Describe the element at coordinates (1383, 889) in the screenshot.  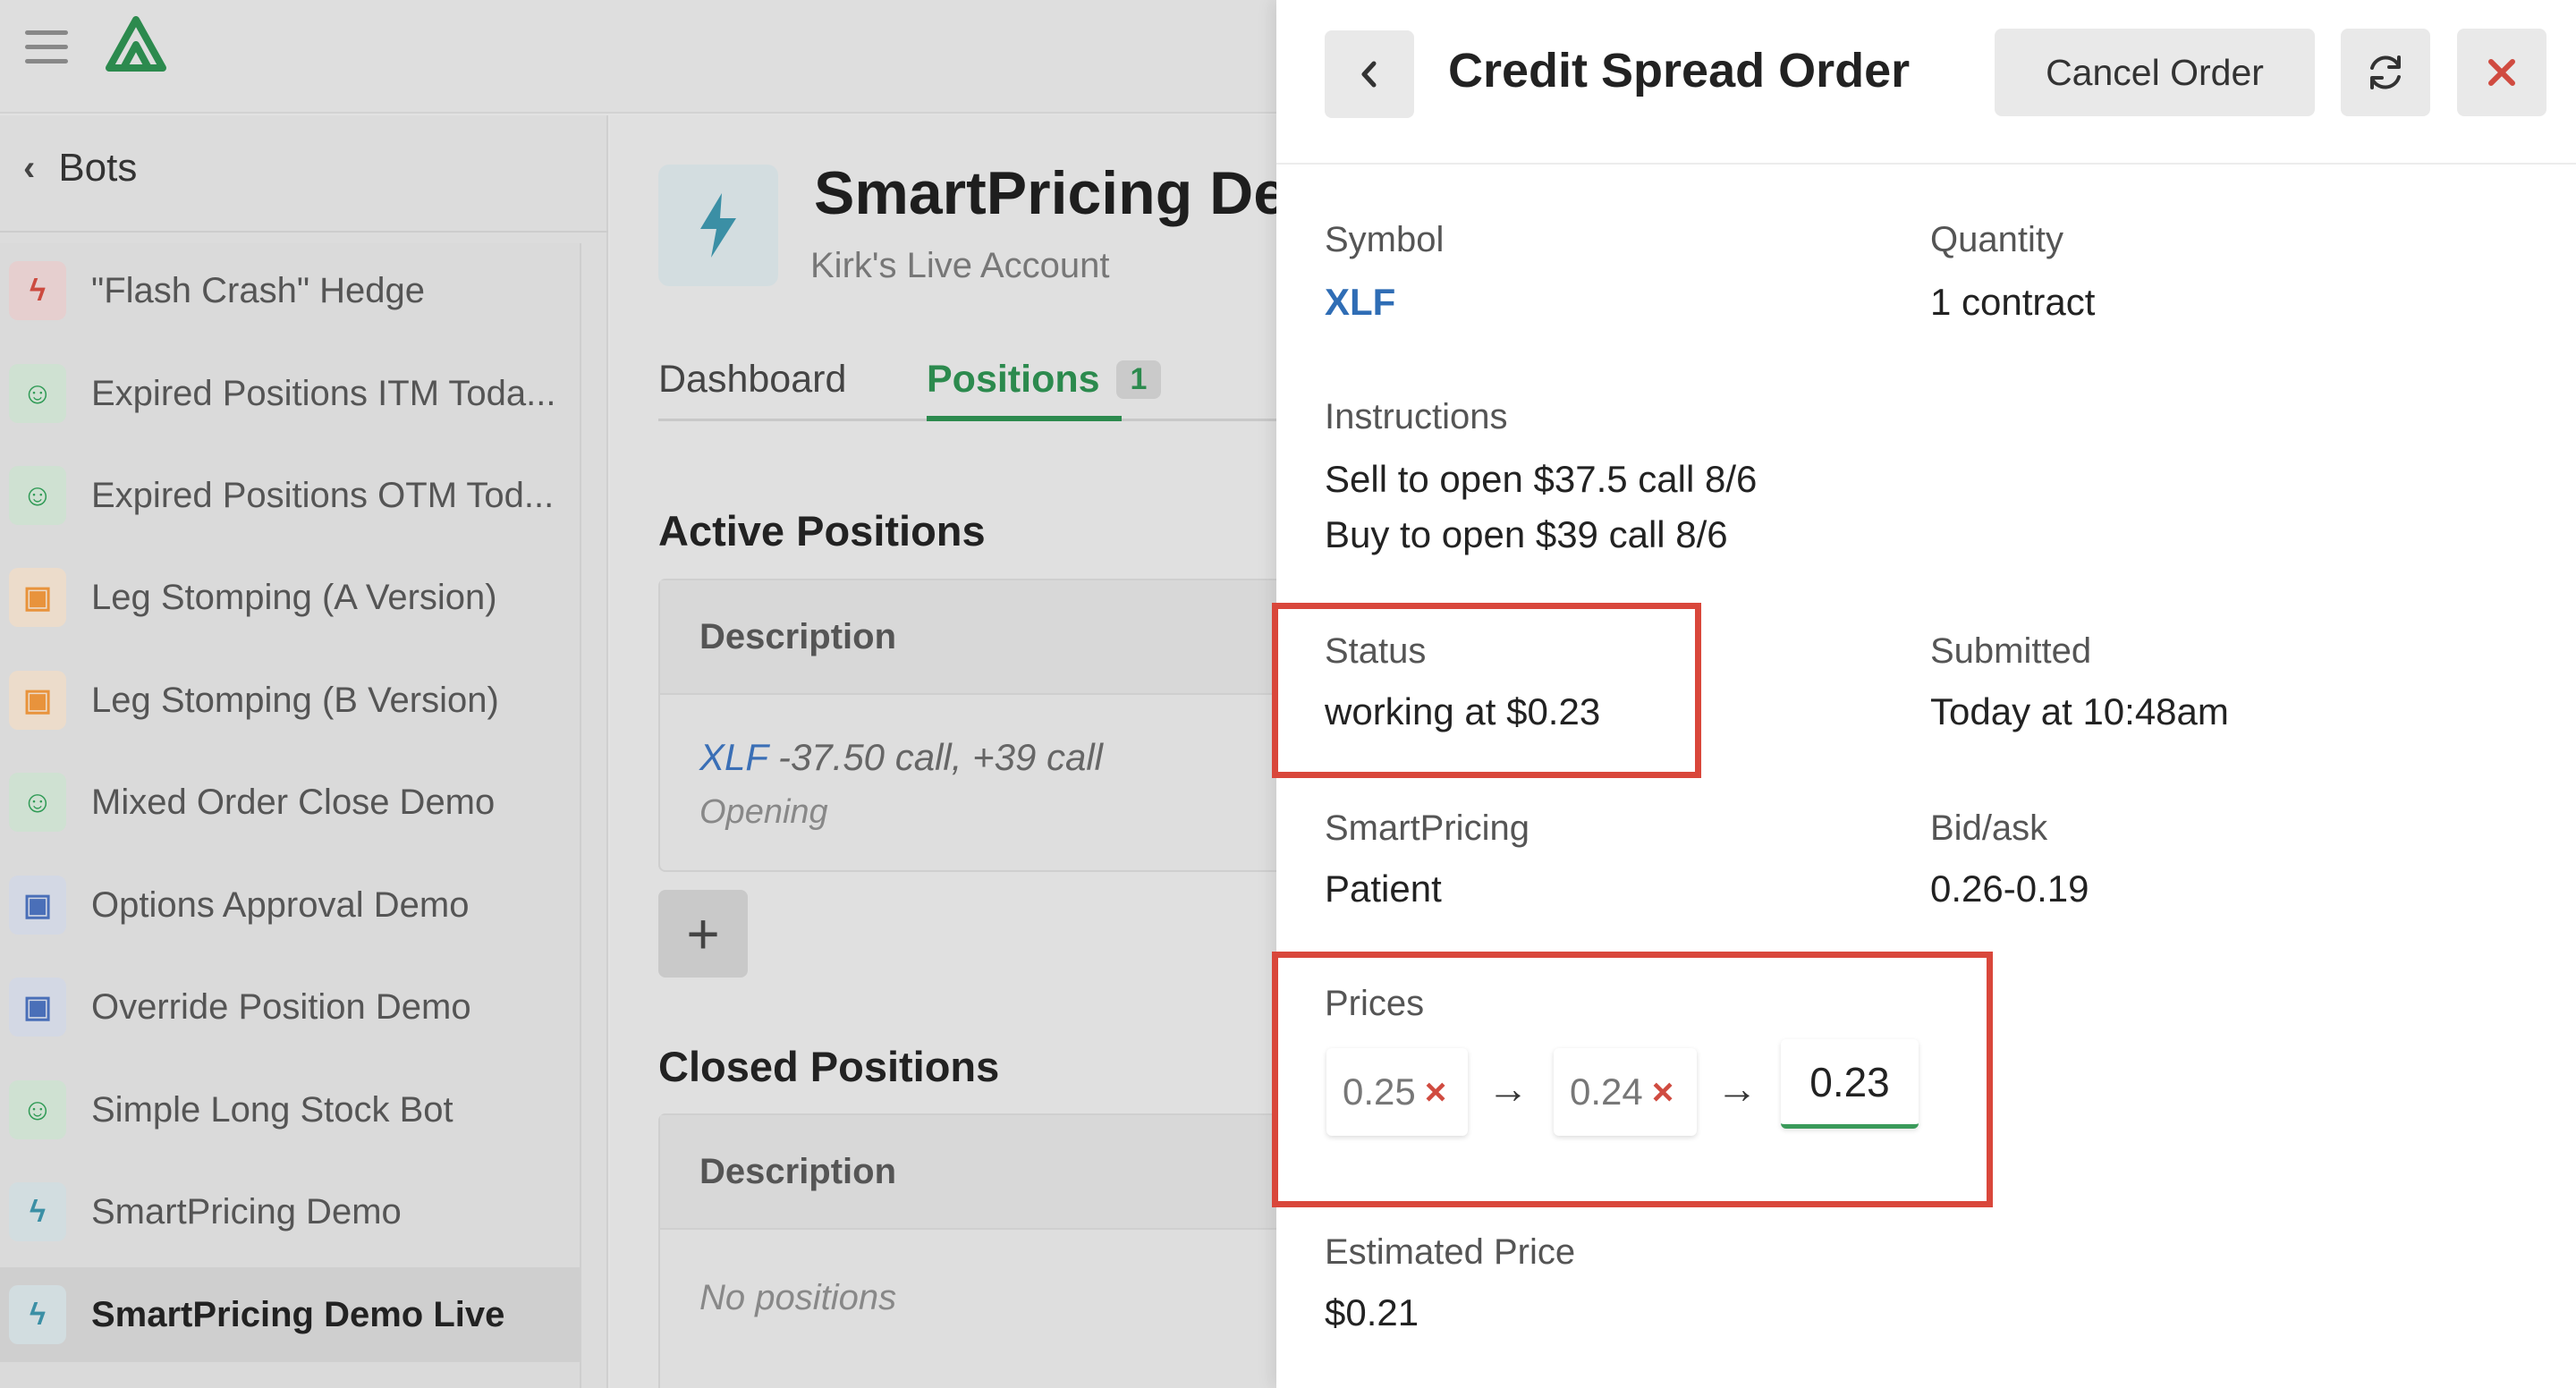
I see `smartpricing-value: Patient` at that location.